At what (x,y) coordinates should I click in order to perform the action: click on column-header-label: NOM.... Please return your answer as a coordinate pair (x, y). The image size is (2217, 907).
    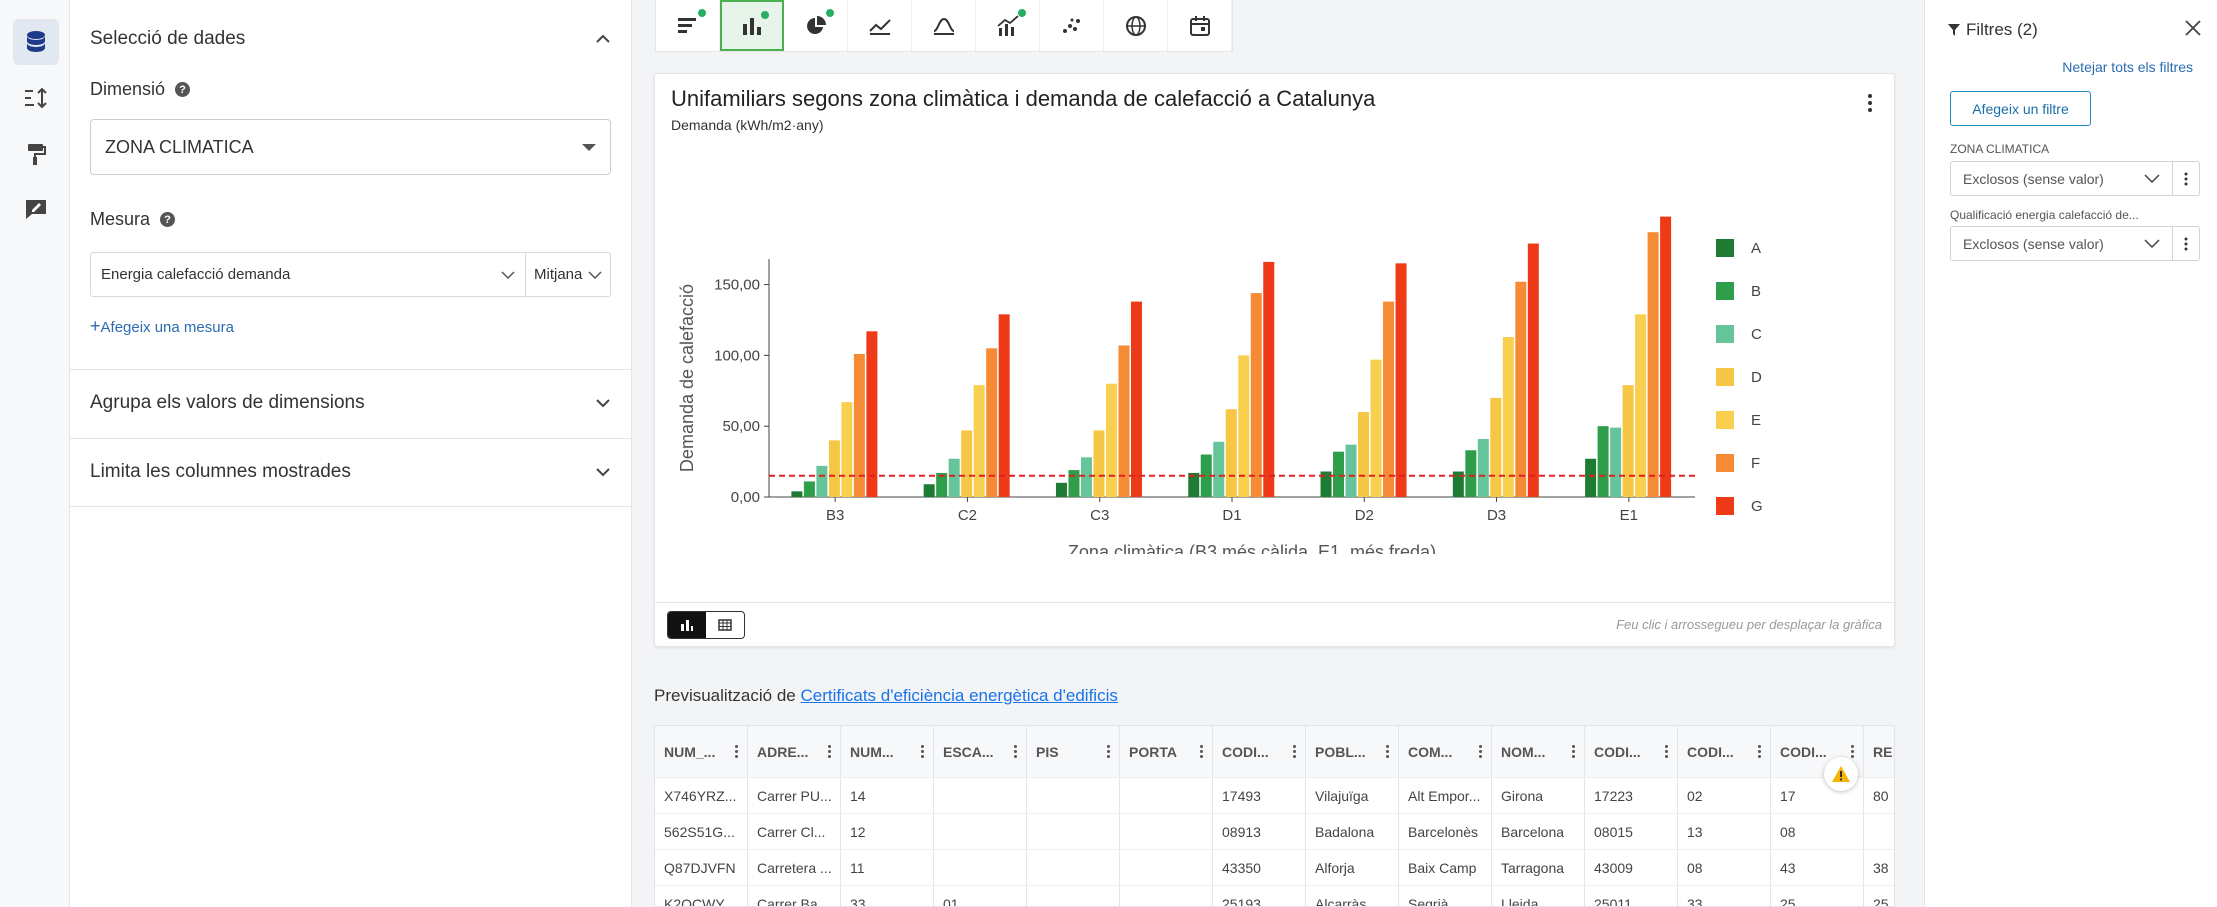
    Looking at the image, I should click on (1523, 751).